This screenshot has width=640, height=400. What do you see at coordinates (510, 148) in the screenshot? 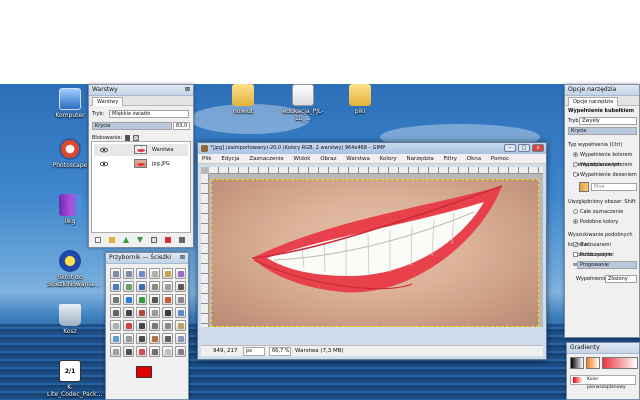
I see `minimize-button: –` at bounding box center [510, 148].